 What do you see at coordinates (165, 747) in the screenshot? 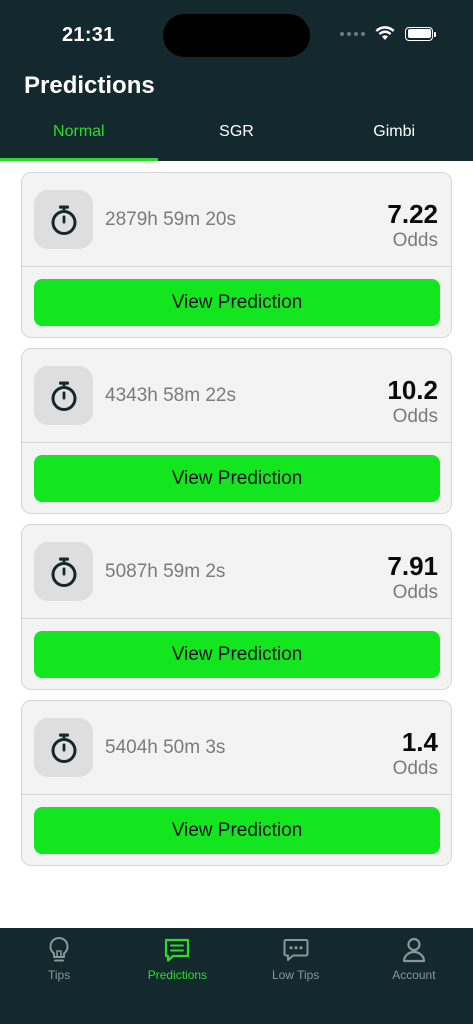
I see `countdown-text: 5404h 50m 3s` at bounding box center [165, 747].